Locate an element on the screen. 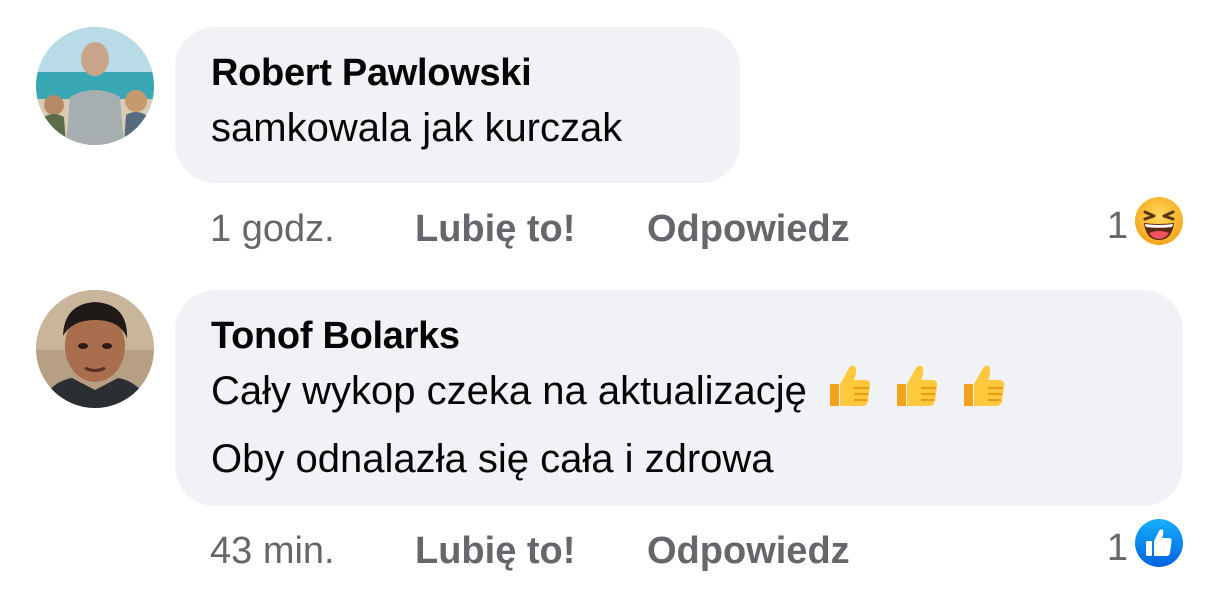 The image size is (1220, 599). comment-text: Cały wykop czeka na aktualizację is located at coordinates (509, 391).